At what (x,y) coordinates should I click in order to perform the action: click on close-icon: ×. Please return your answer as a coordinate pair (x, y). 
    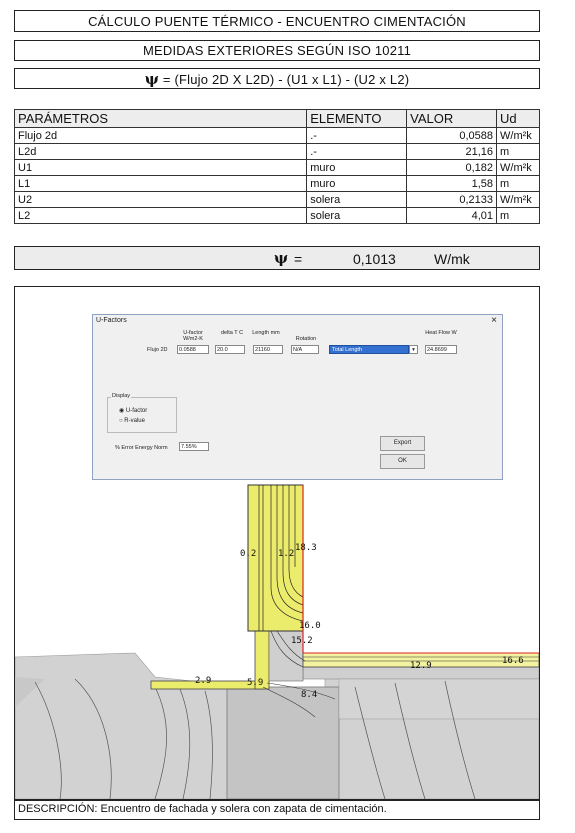
    Looking at the image, I should click on (494, 320).